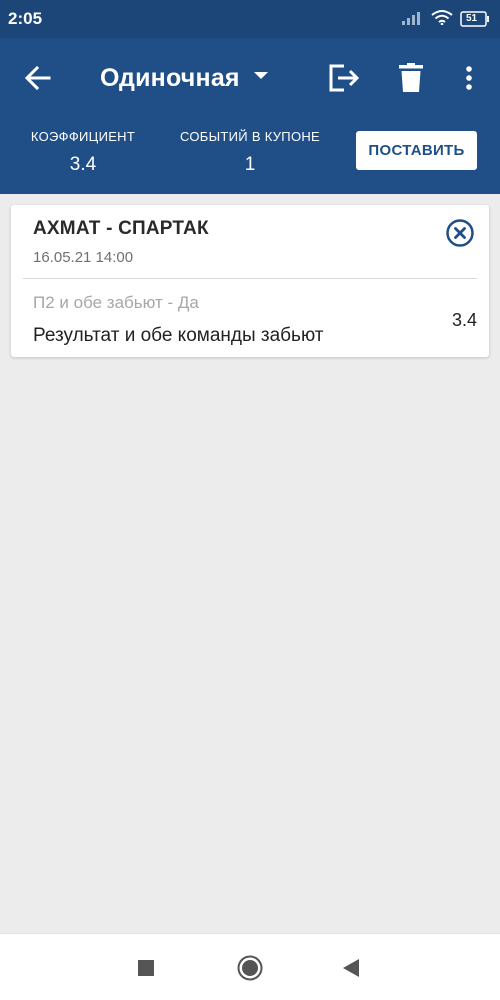 This screenshot has height=1000, width=500. What do you see at coordinates (250, 278) in the screenshot?
I see `card-divider` at bounding box center [250, 278].